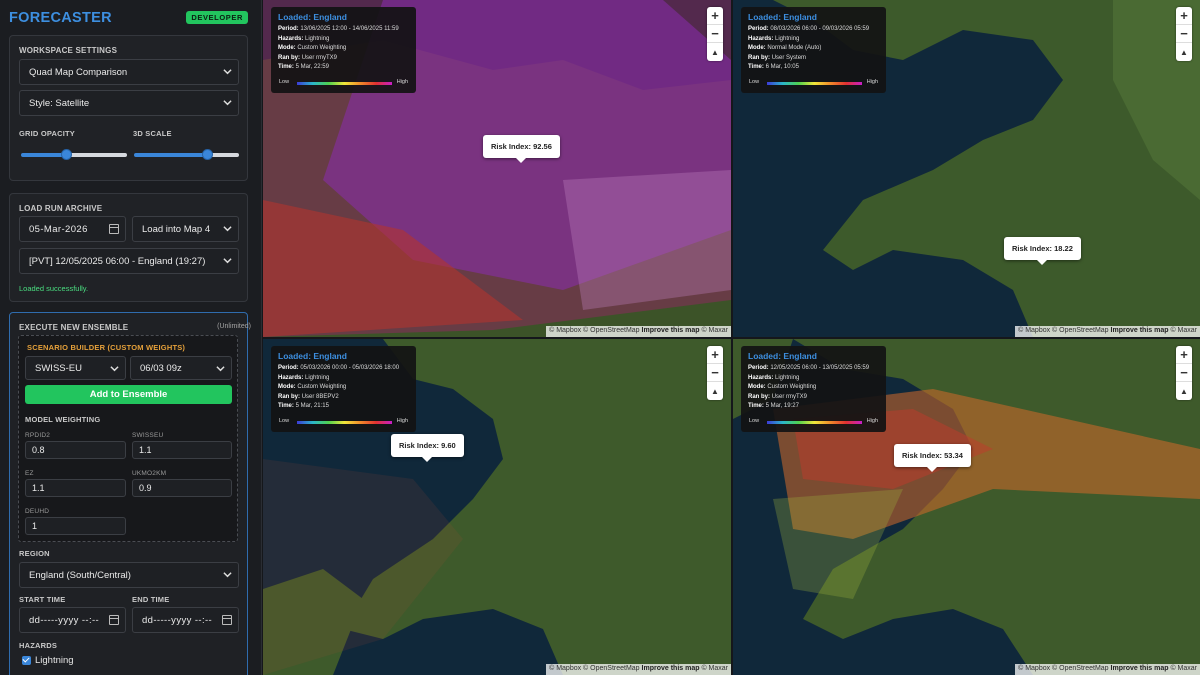 This screenshot has height=675, width=1200. Describe the element at coordinates (820, 29) in the screenshot. I see `period-value: 08/03/2026 06:00 - 09/03/2026 05:59` at that location.